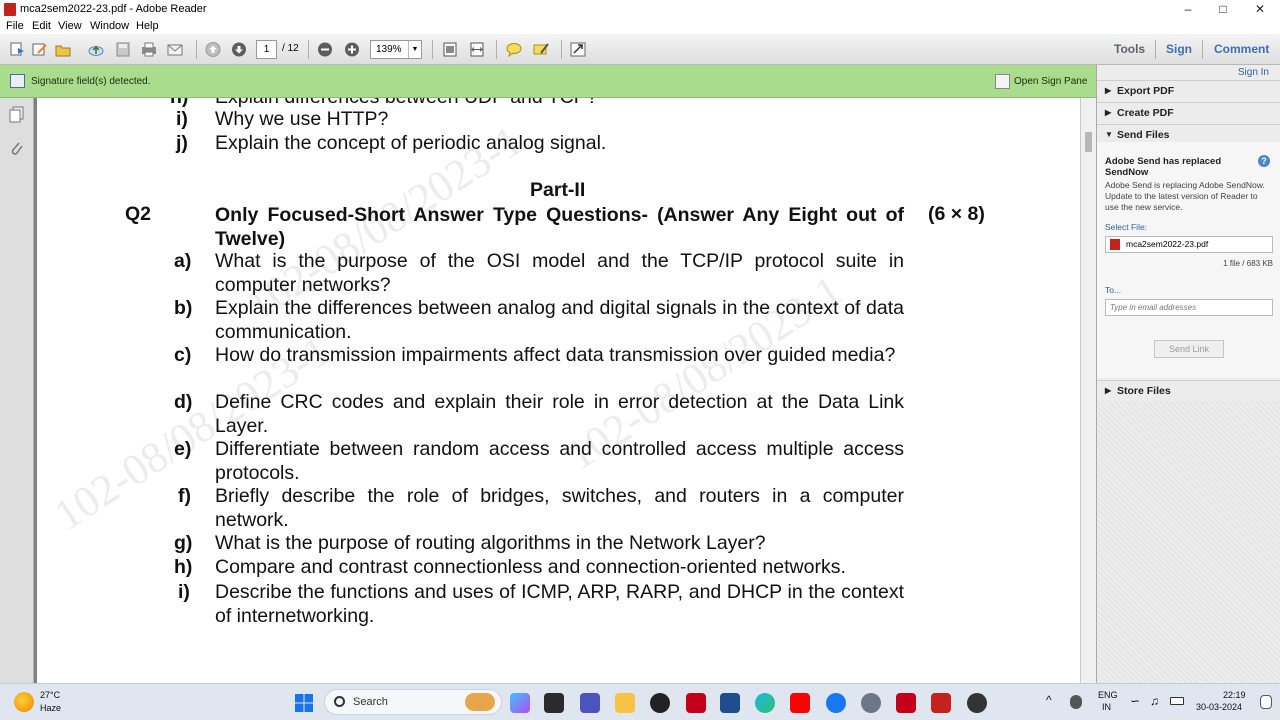 The height and width of the screenshot is (720, 1280). I want to click on attachments-icon, so click(16, 148).